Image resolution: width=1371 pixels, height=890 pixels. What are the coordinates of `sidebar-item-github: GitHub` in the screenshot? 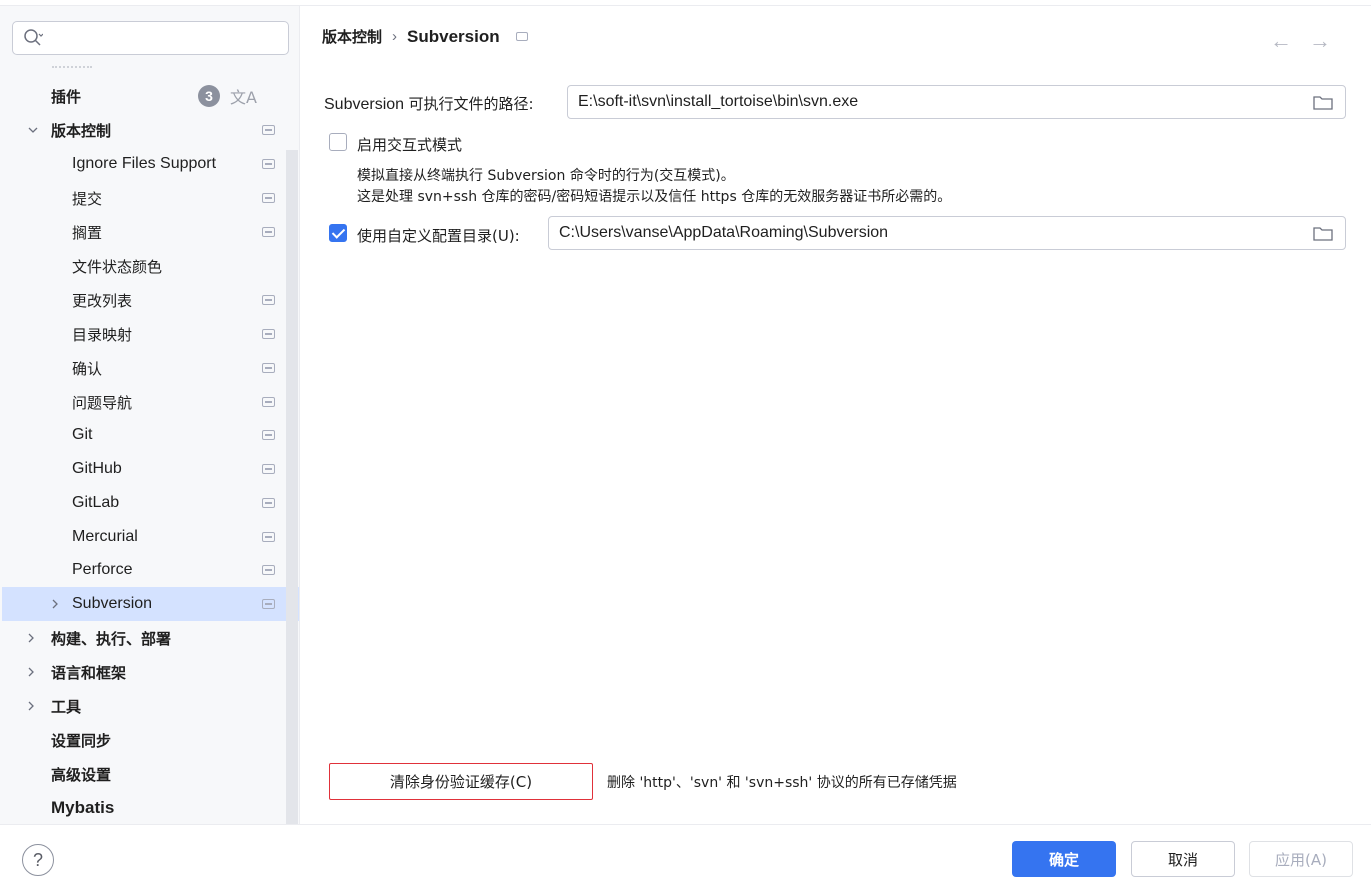 It's located at (142, 469).